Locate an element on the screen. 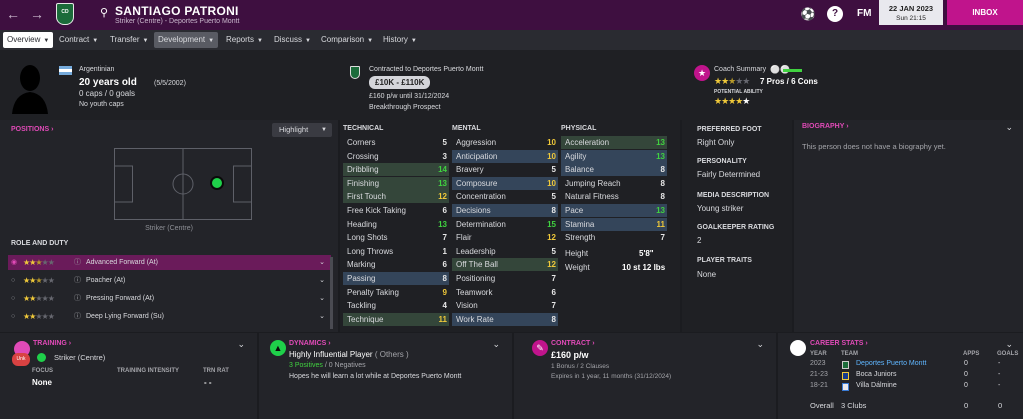 This screenshot has width=1023, height=419. forward-arrow-icon: → is located at coordinates (37, 14).